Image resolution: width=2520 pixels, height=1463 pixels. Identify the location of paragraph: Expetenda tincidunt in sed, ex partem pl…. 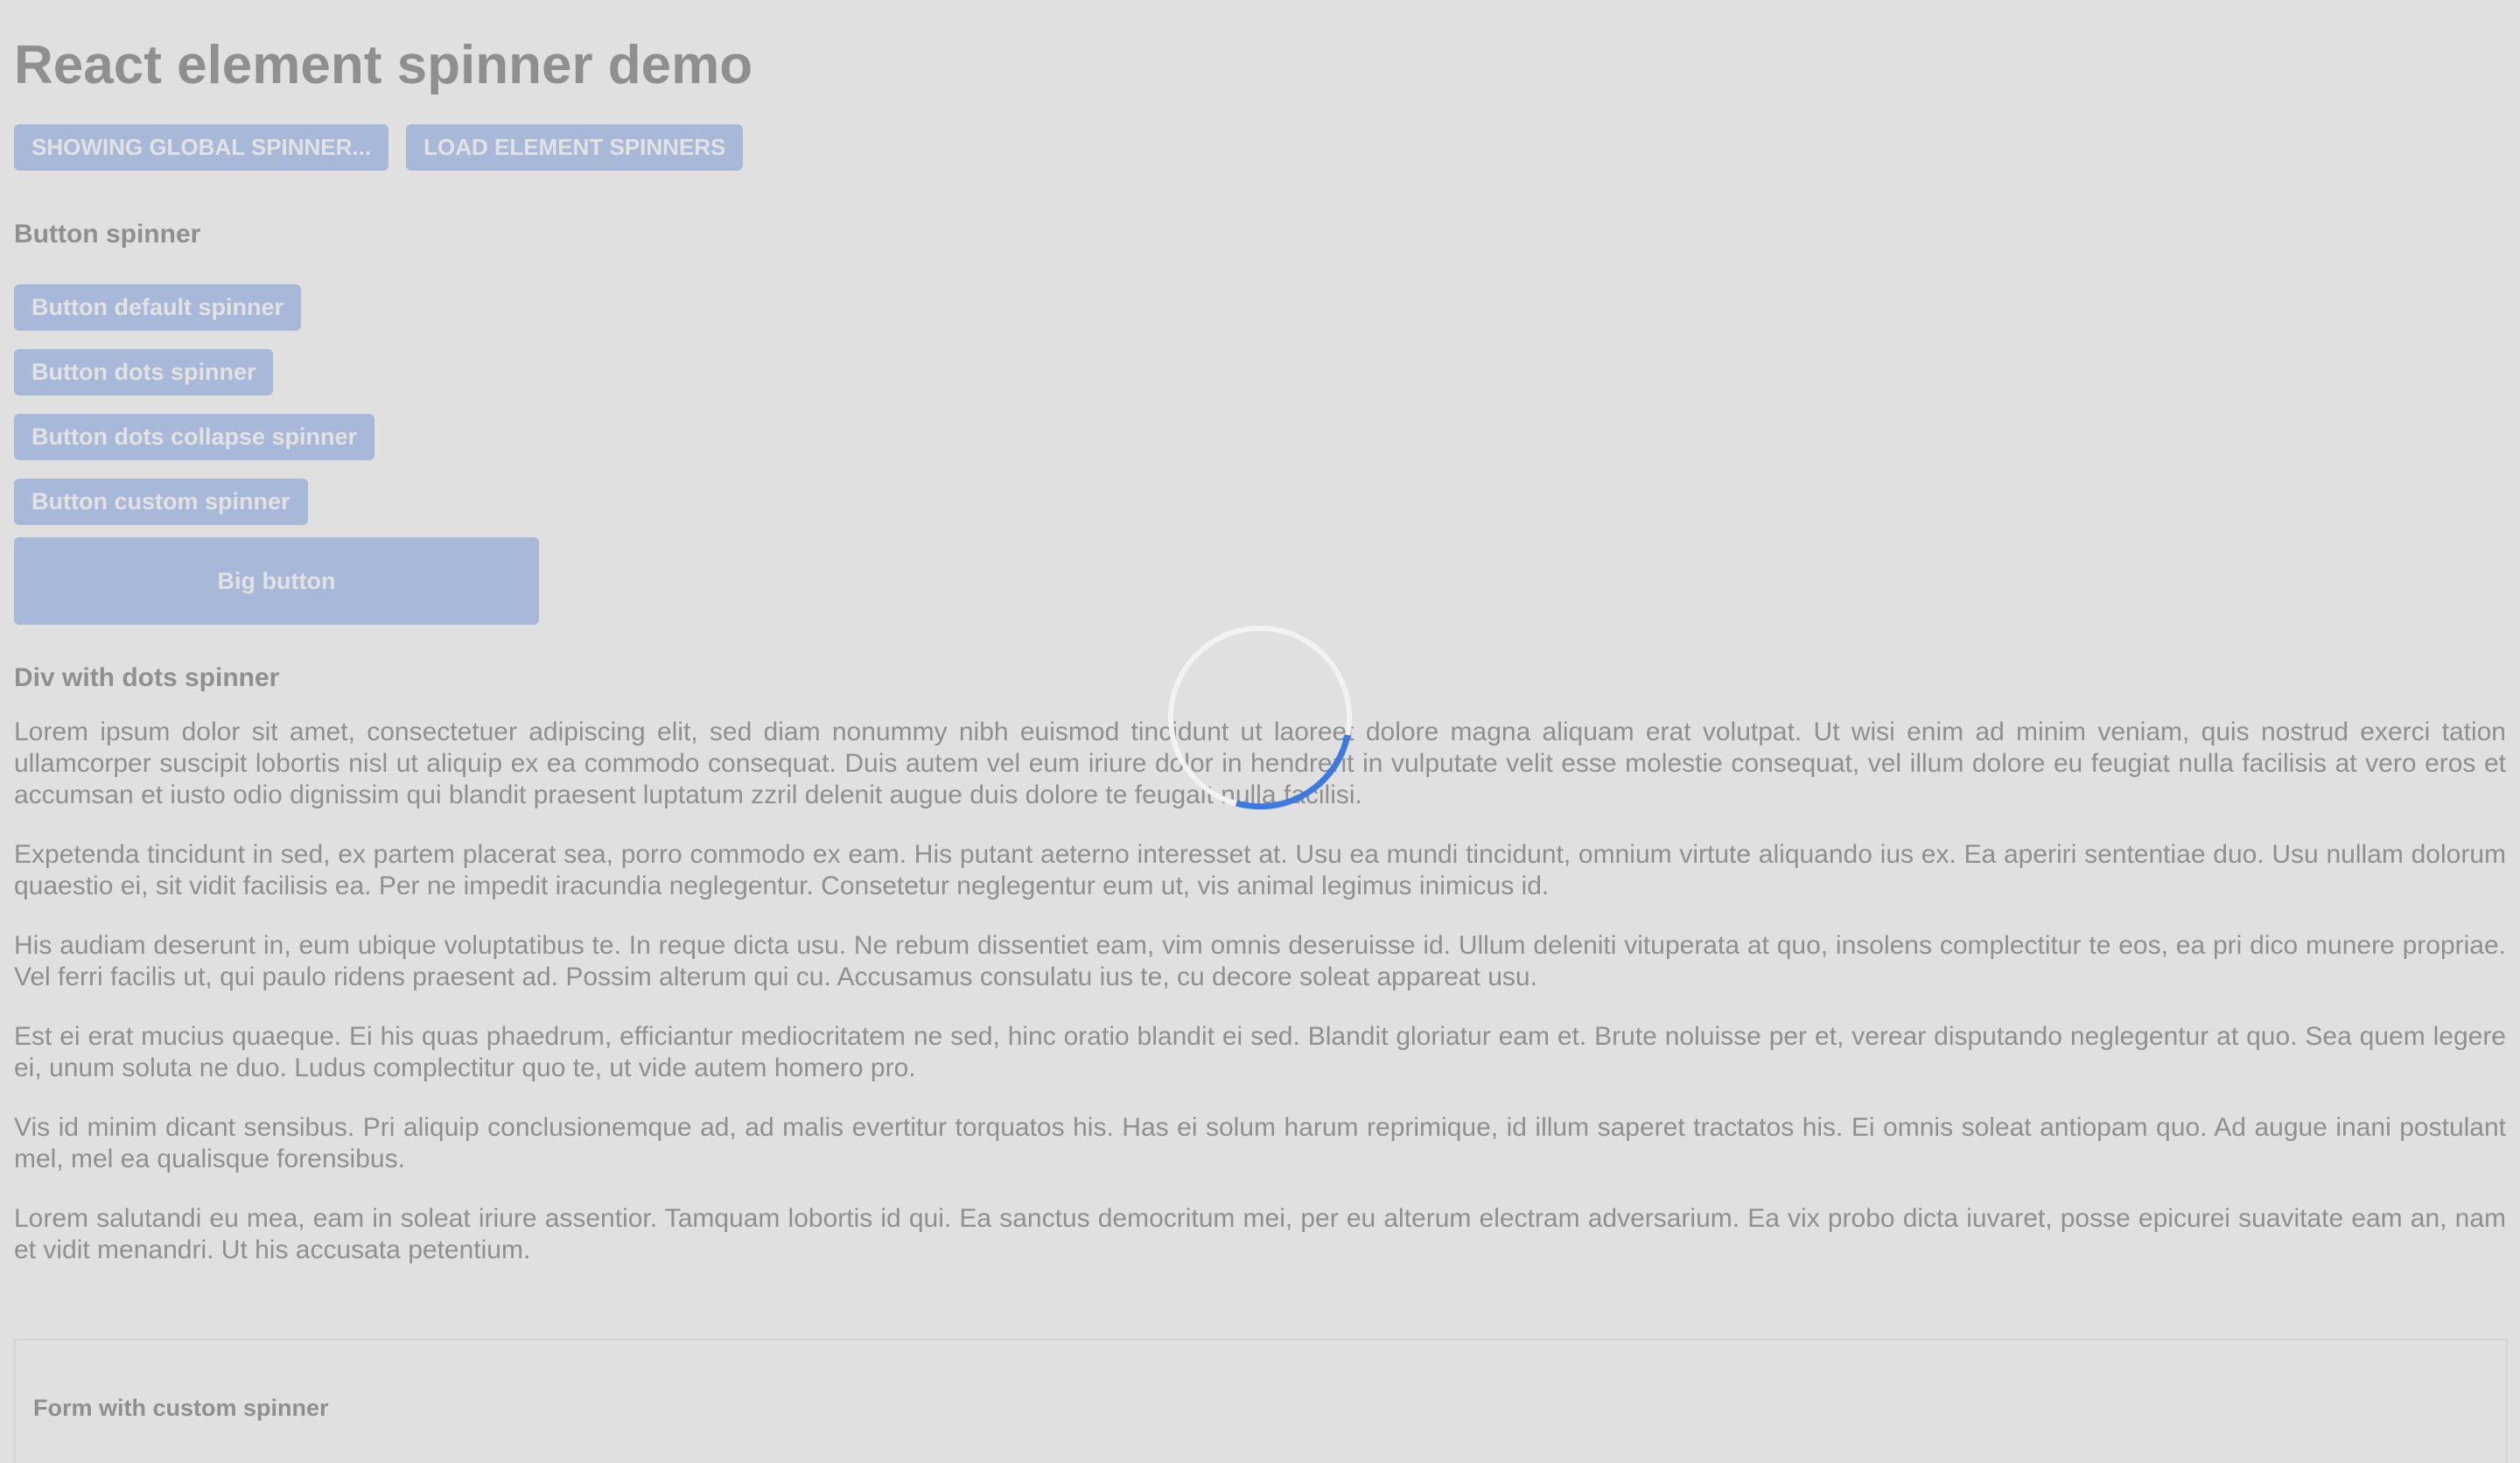
(1260, 870).